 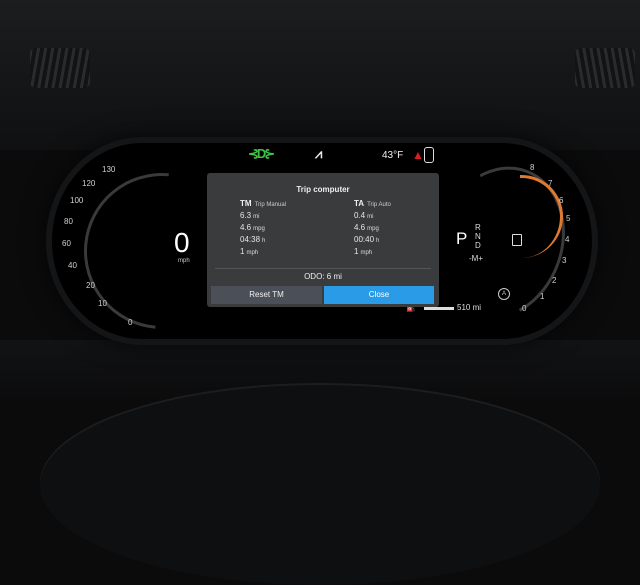 What do you see at coordinates (532, 167) in the screenshot?
I see `rpm-tick: 8` at bounding box center [532, 167].